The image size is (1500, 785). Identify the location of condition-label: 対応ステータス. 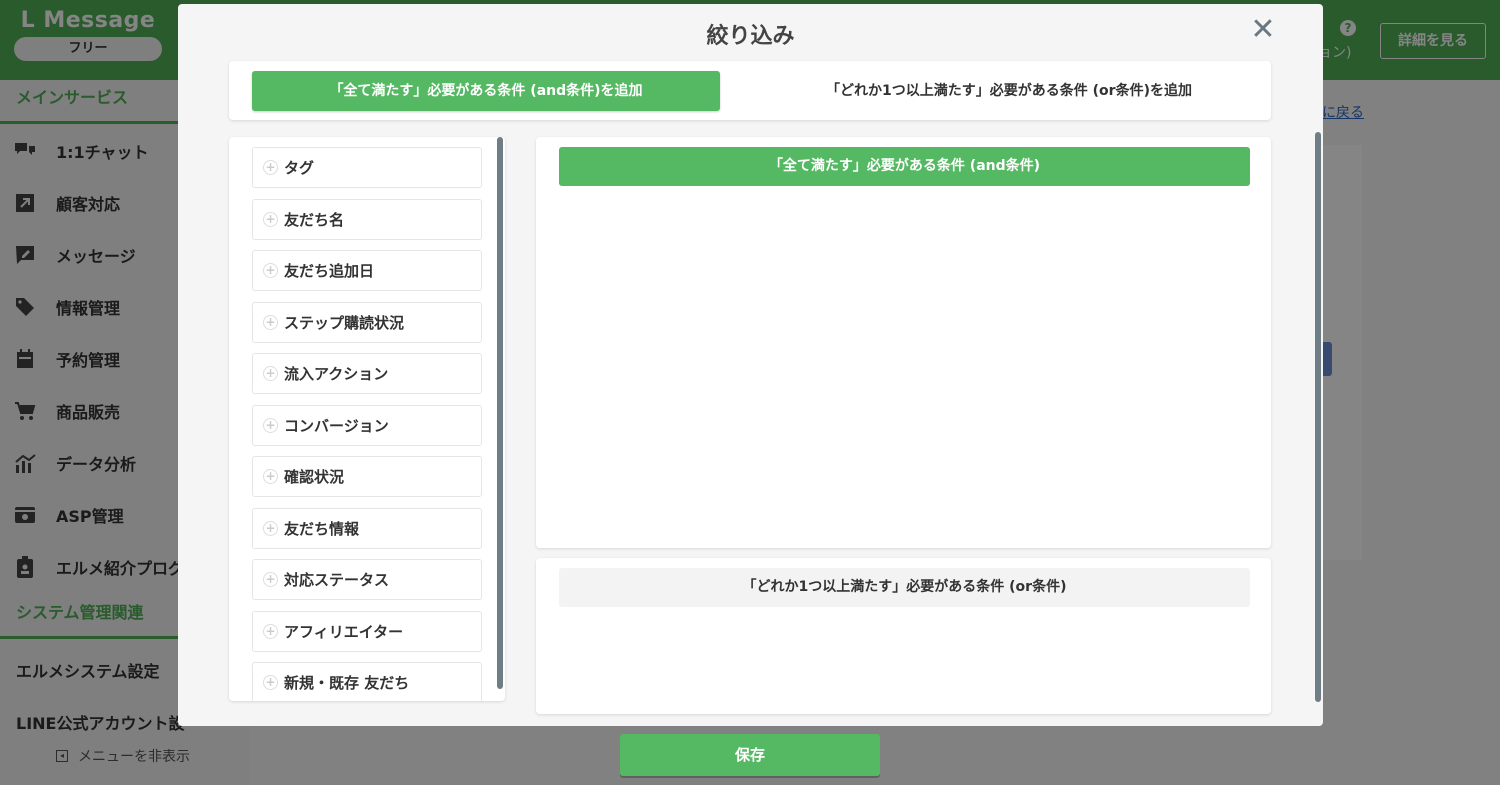
(337, 580).